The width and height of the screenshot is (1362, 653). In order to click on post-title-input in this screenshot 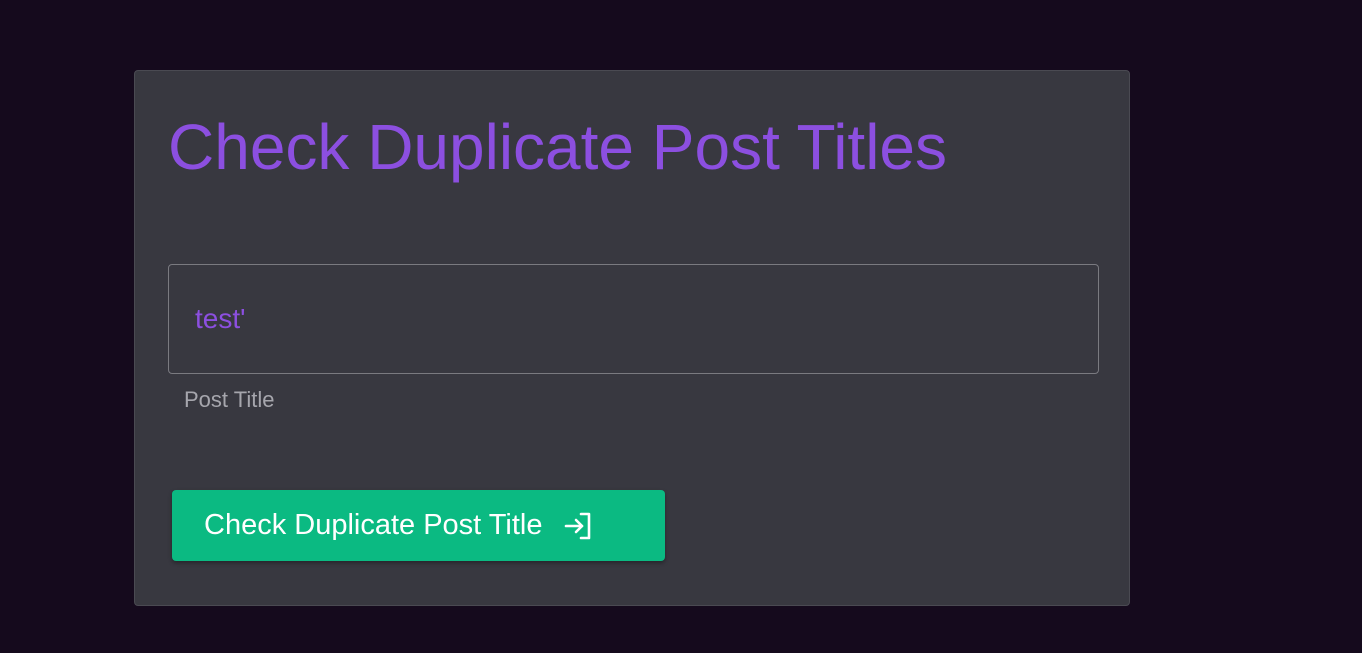, I will do `click(633, 319)`.